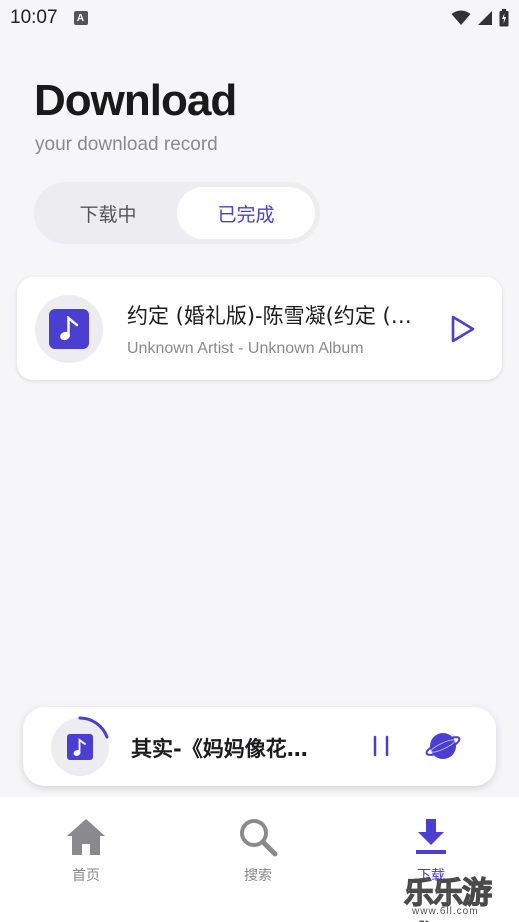 Image resolution: width=519 pixels, height=922 pixels. I want to click on playlist-planet-icon, so click(443, 746).